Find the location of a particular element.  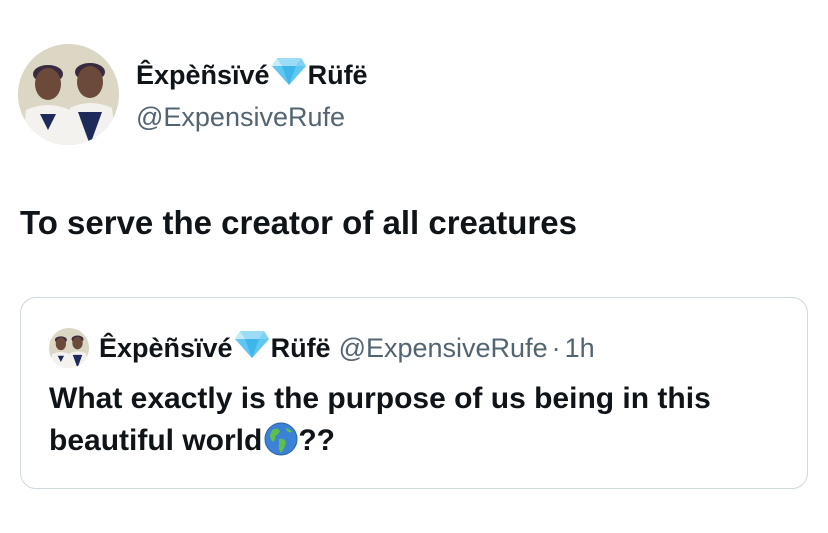

quoted-author-name-part1: Êxpèñsïvé is located at coordinates (166, 348).